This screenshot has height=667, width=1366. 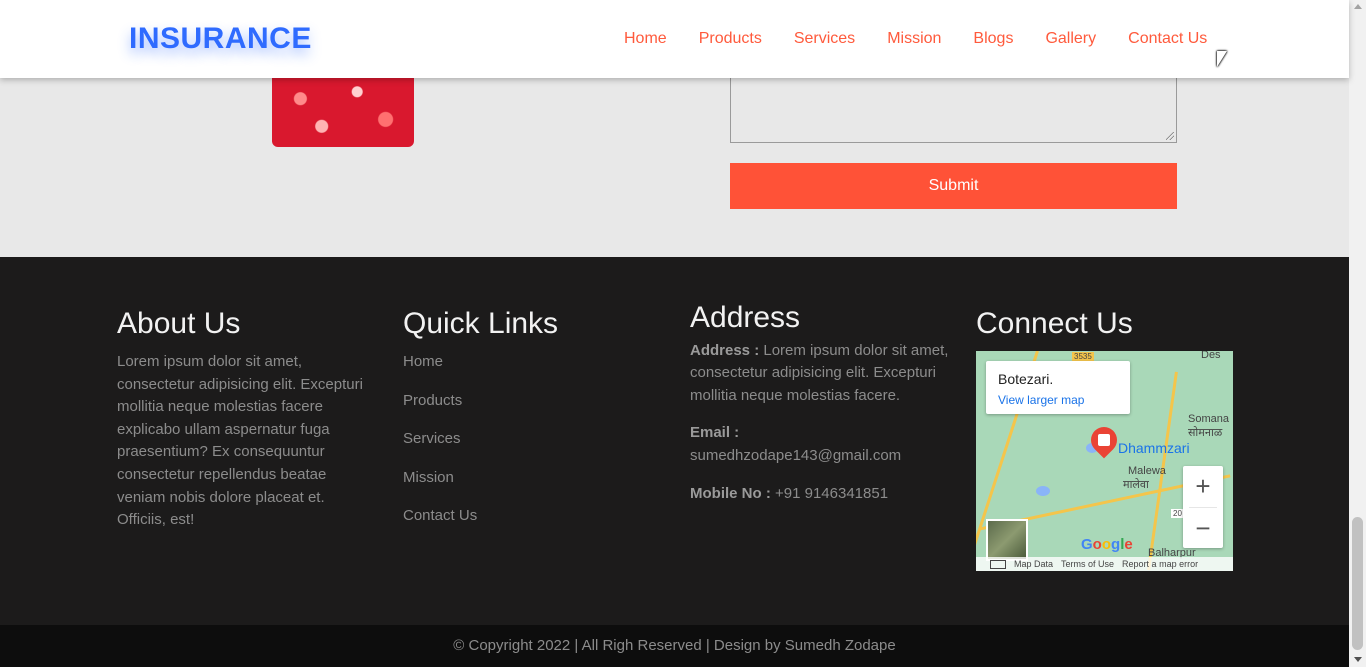 I want to click on map-place-name: Botezari., so click(x=1026, y=379).